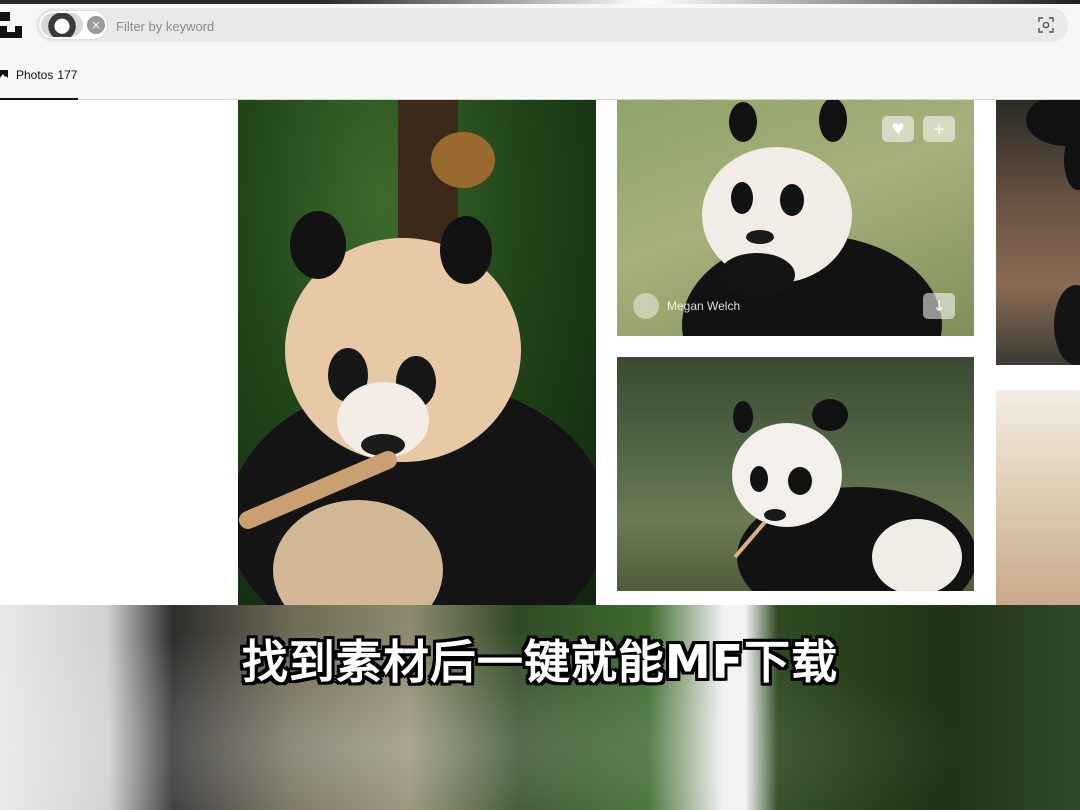 This screenshot has width=1080, height=810. I want to click on photo-panda-sitting-grass: ♥ + Megan Welch ↓, so click(795, 218).